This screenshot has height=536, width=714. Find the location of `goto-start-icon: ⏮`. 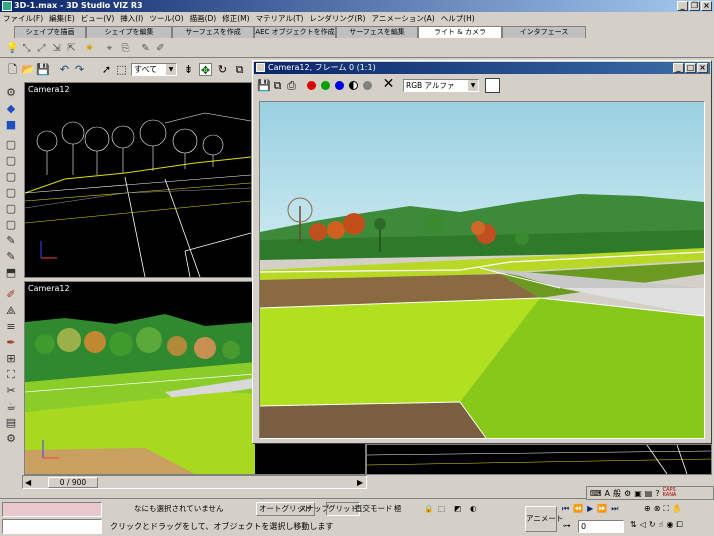

goto-start-icon: ⏮ is located at coordinates (565, 509).